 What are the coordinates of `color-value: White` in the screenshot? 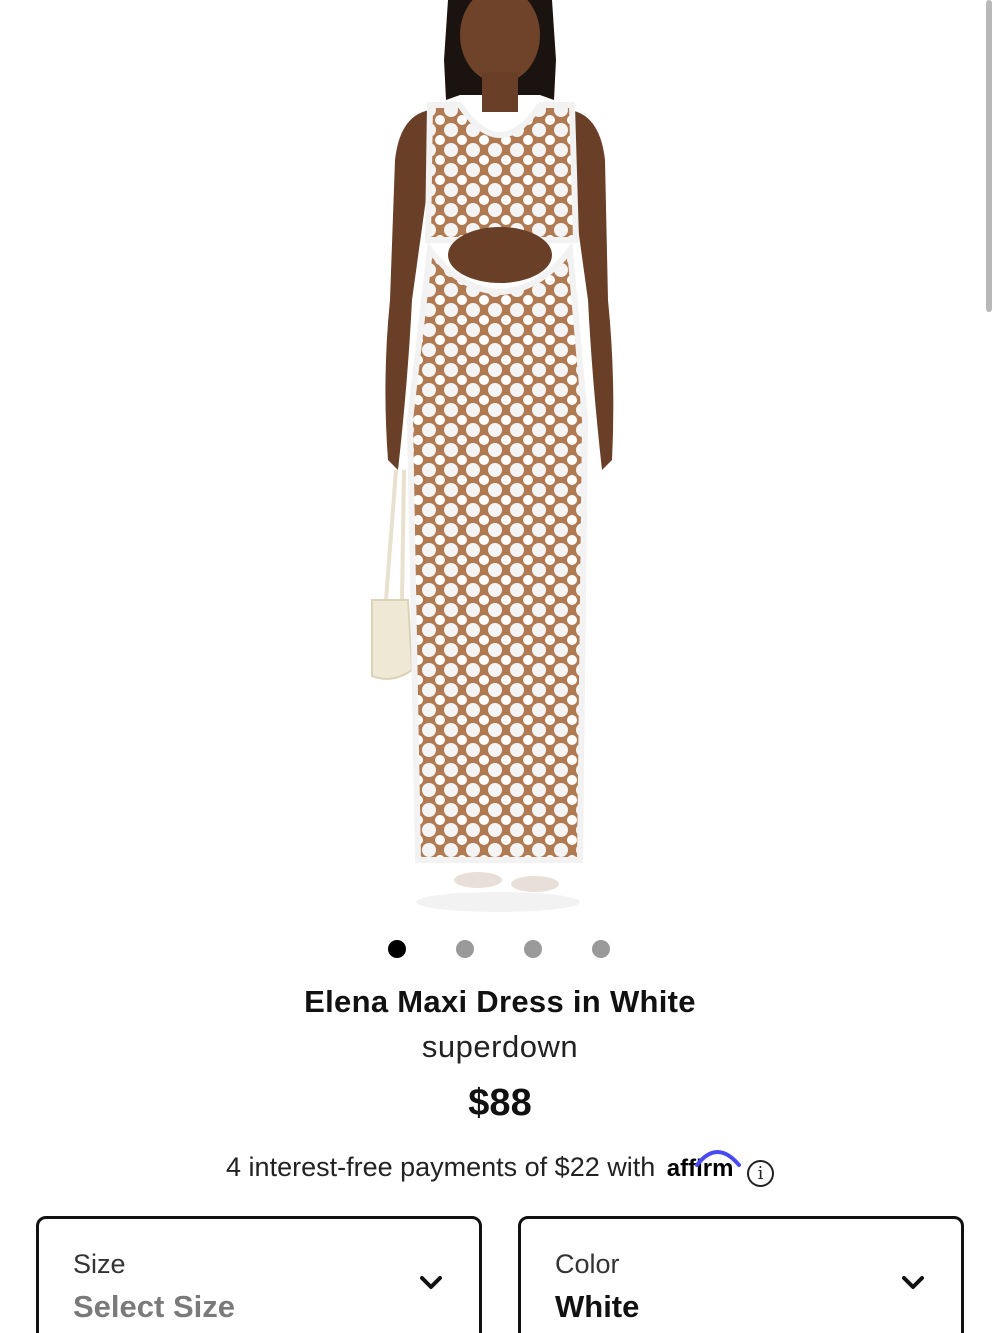 It's located at (597, 1306).